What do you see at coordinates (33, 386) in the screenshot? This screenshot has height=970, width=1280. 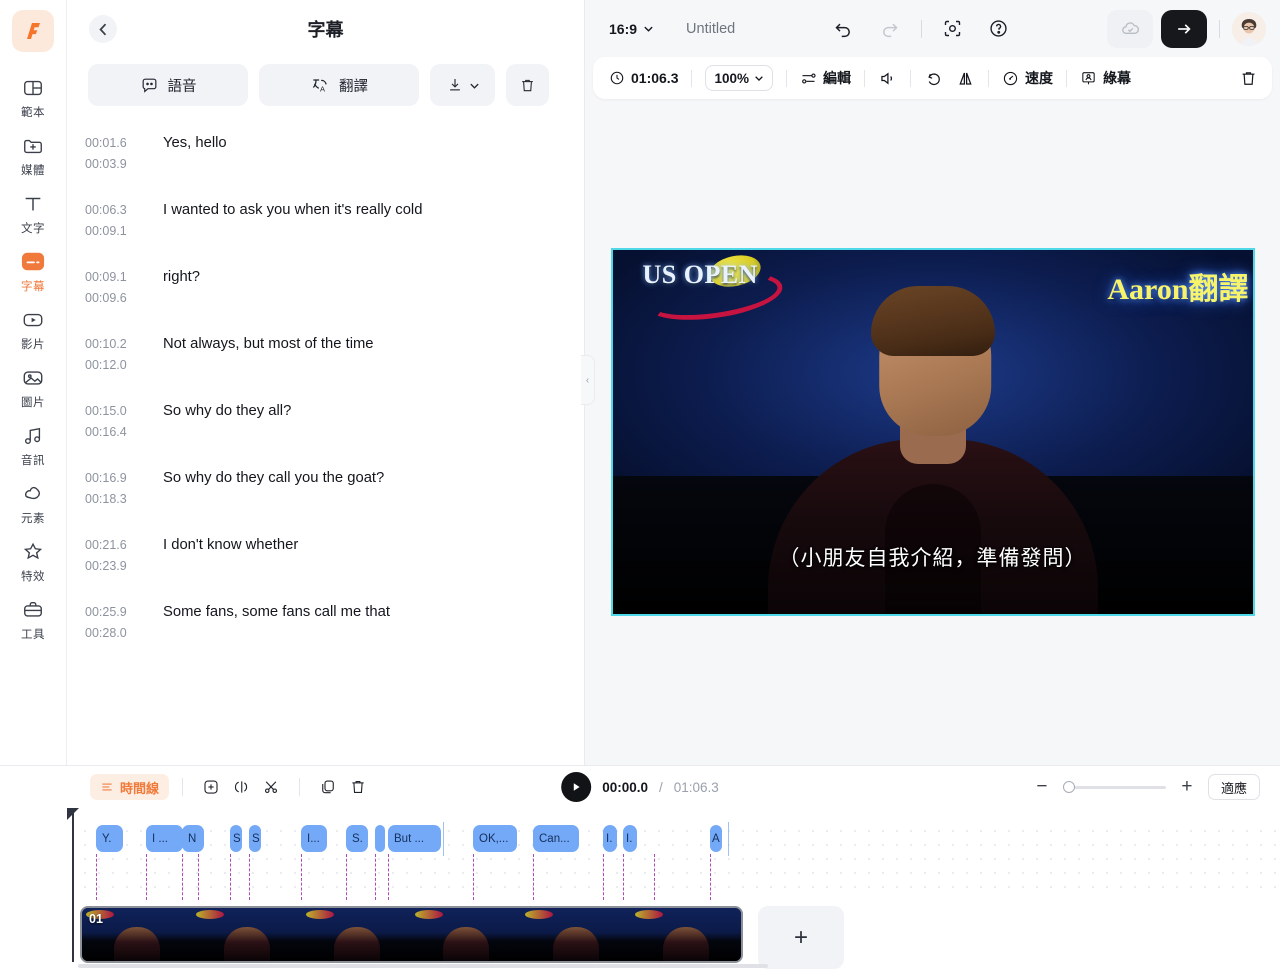 I see `sidebar-item-image: 圖片` at bounding box center [33, 386].